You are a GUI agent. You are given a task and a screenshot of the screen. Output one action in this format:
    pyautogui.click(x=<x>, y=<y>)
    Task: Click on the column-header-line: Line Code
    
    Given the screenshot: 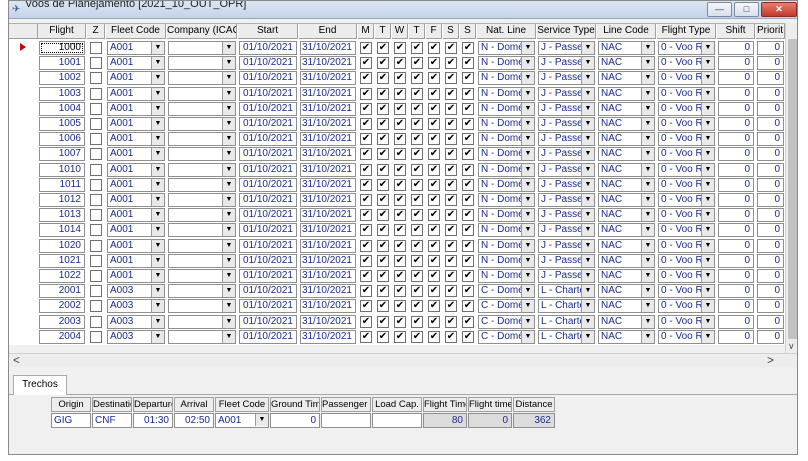 What is the action you would take?
    pyautogui.click(x=626, y=31)
    